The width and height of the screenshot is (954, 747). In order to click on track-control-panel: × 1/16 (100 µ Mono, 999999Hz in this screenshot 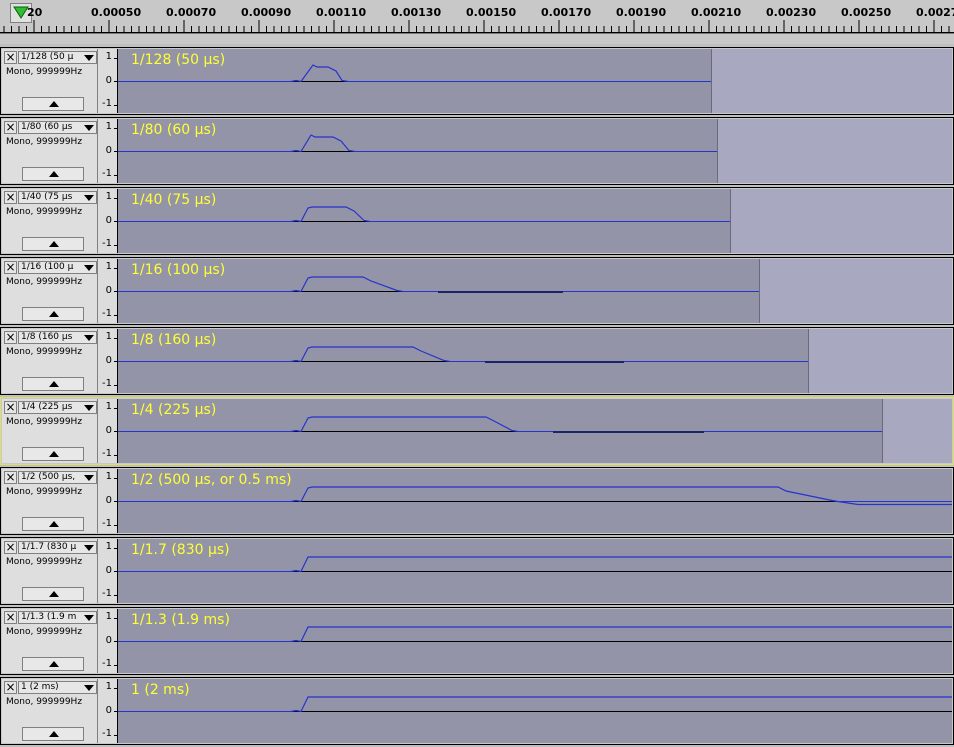, I will do `click(50, 291)`.